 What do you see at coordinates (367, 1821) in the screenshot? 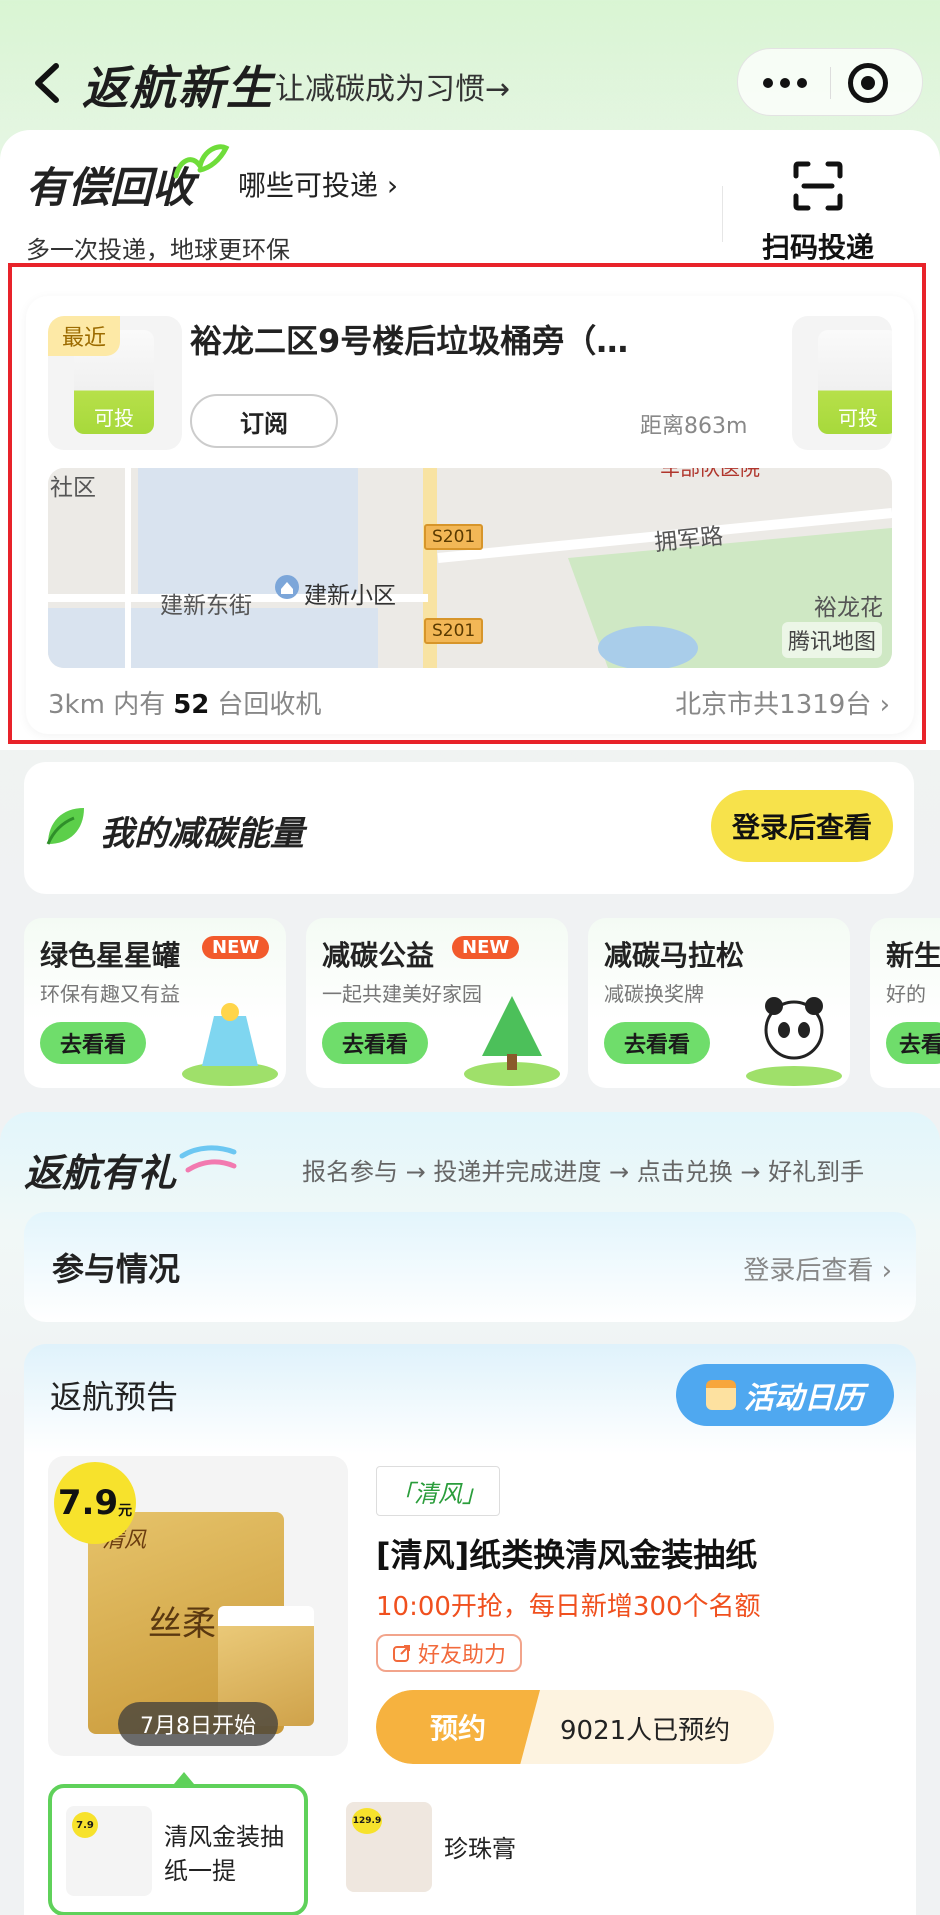
I see `thumb-price-badge: 129.9` at bounding box center [367, 1821].